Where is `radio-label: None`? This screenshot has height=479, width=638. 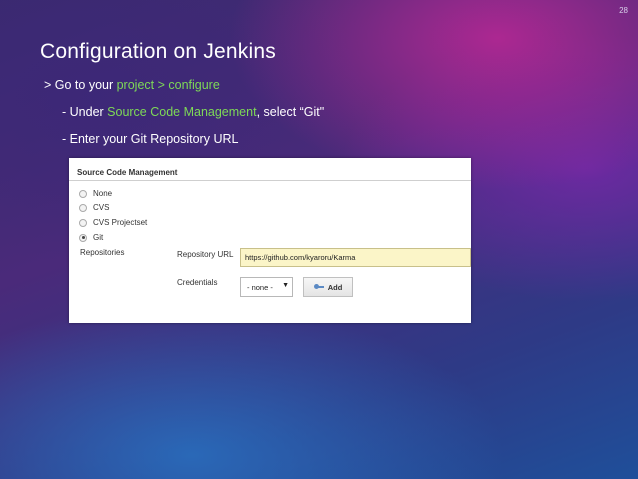 radio-label: None is located at coordinates (103, 193).